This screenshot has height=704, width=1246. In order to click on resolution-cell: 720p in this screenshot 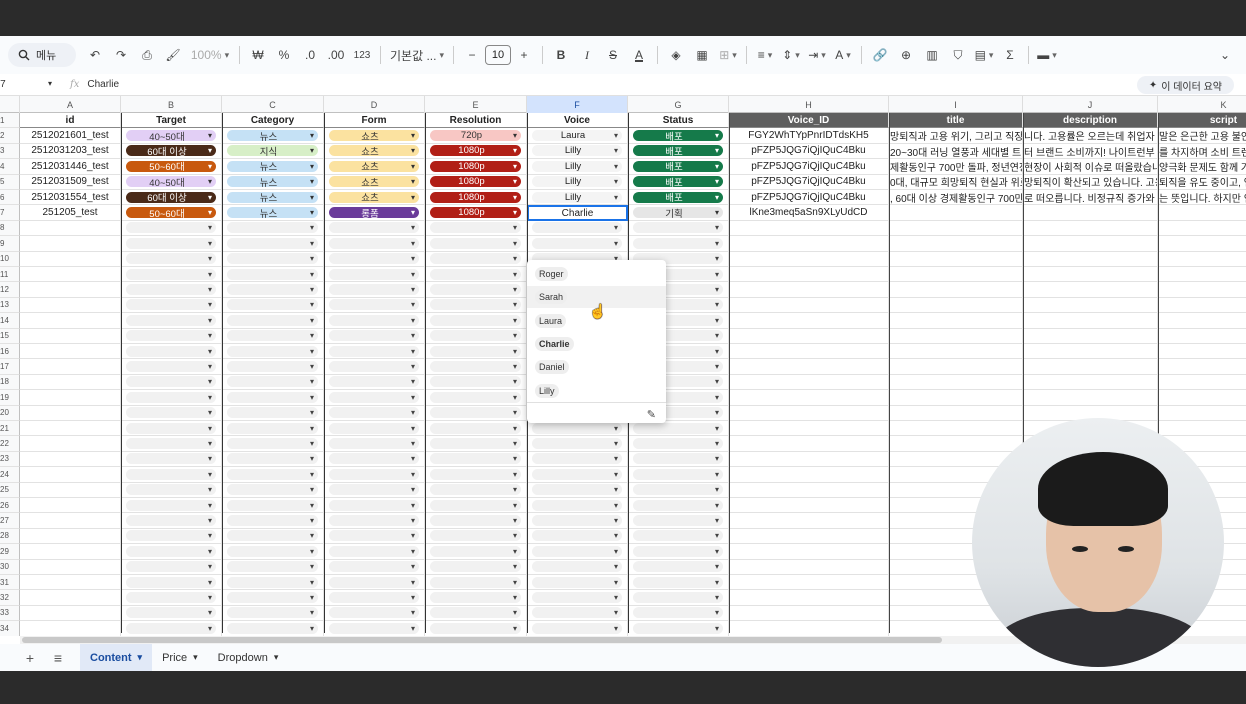, I will do `click(476, 136)`.